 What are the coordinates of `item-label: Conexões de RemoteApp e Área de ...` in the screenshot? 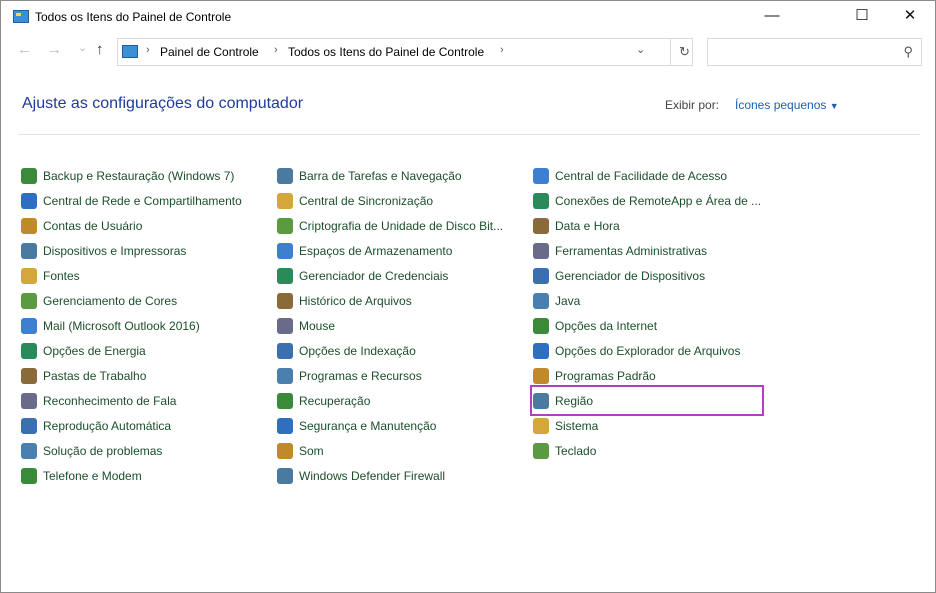 It's located at (658, 200).